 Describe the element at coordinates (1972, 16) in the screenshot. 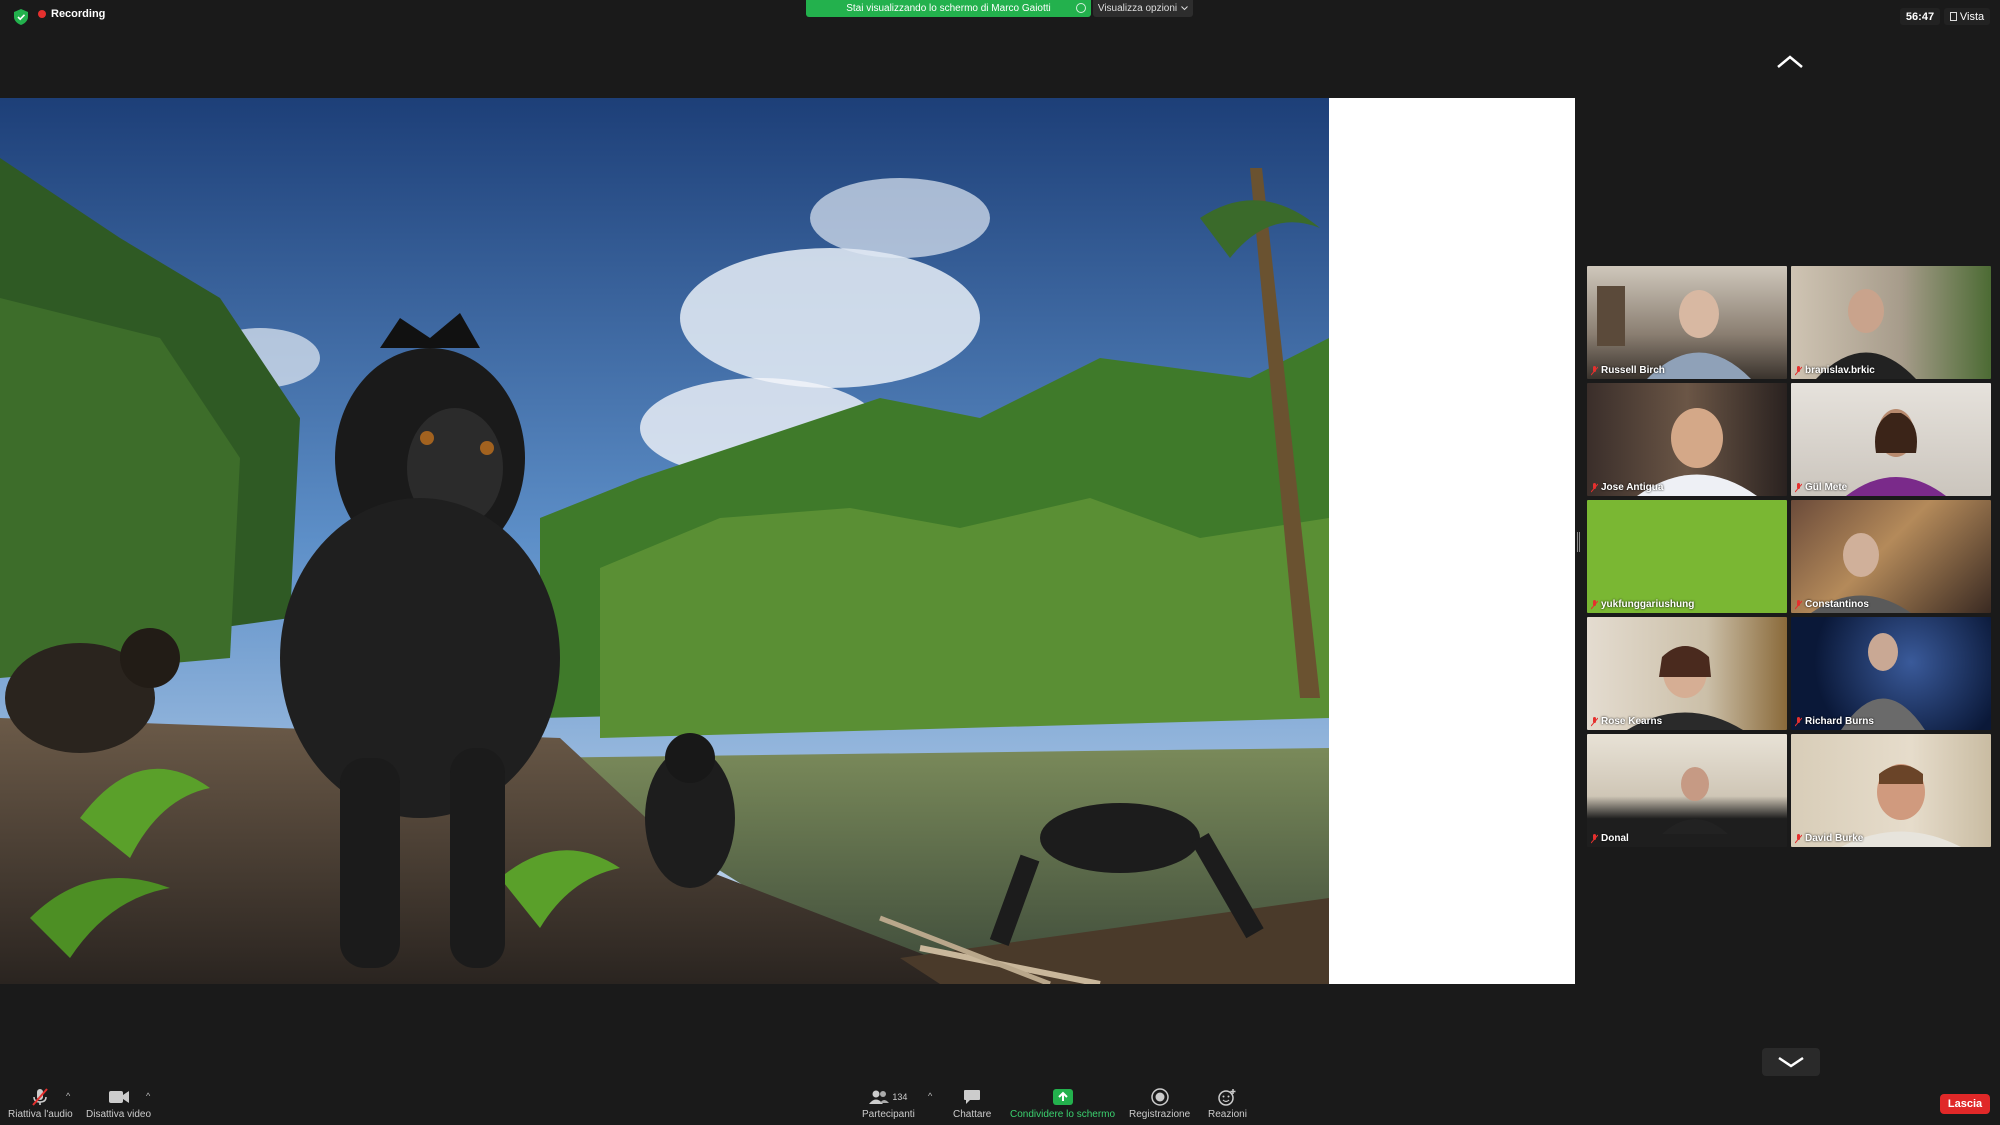

I see `view-label: Vista` at that location.